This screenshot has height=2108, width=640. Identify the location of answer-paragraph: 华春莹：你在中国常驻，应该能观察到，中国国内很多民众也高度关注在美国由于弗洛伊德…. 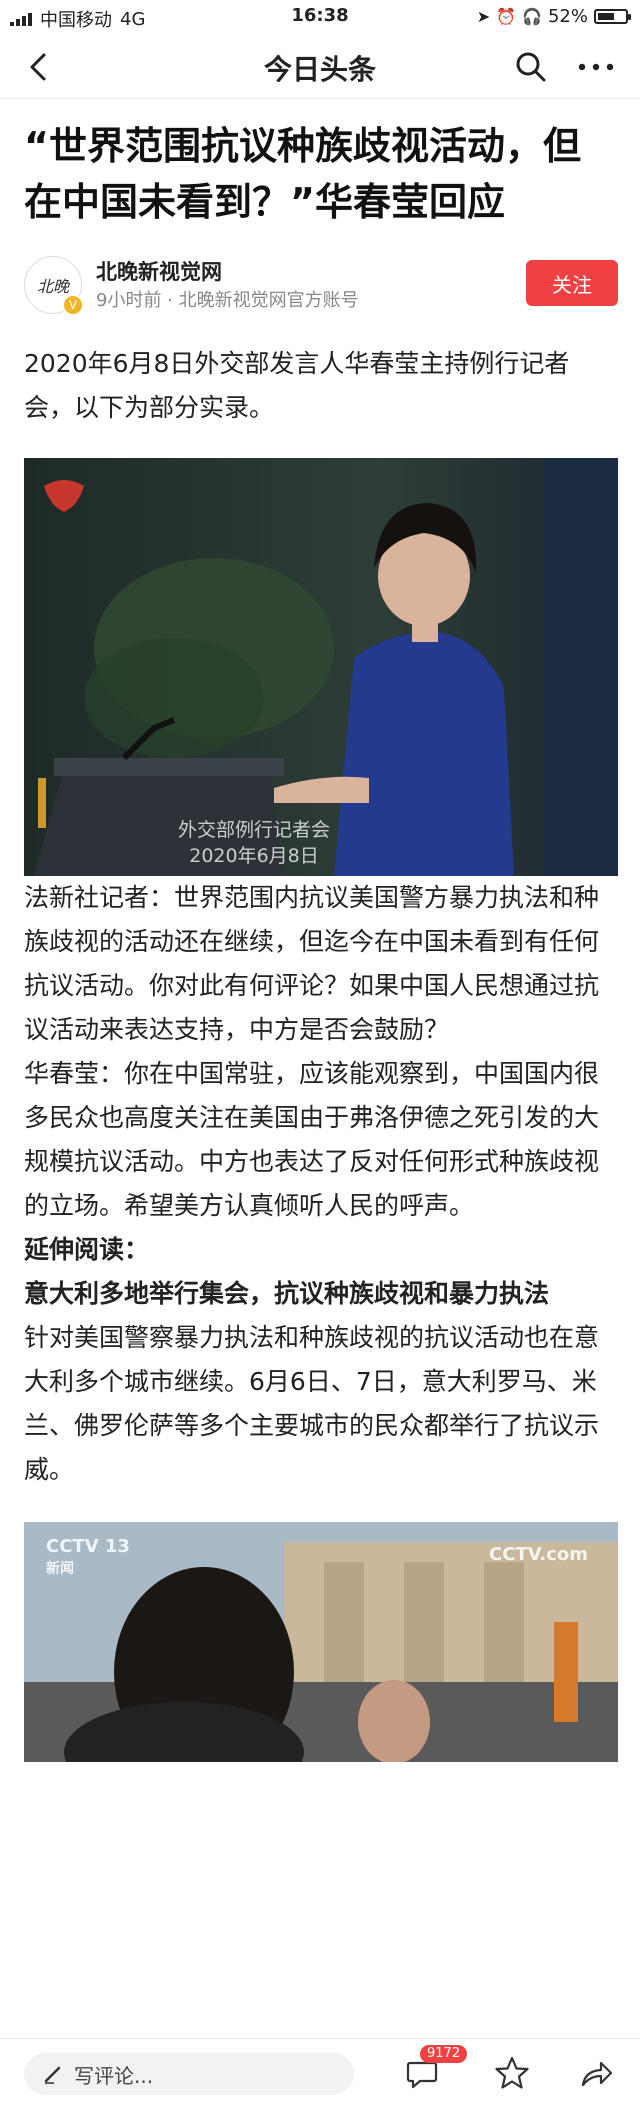
(312, 1139).